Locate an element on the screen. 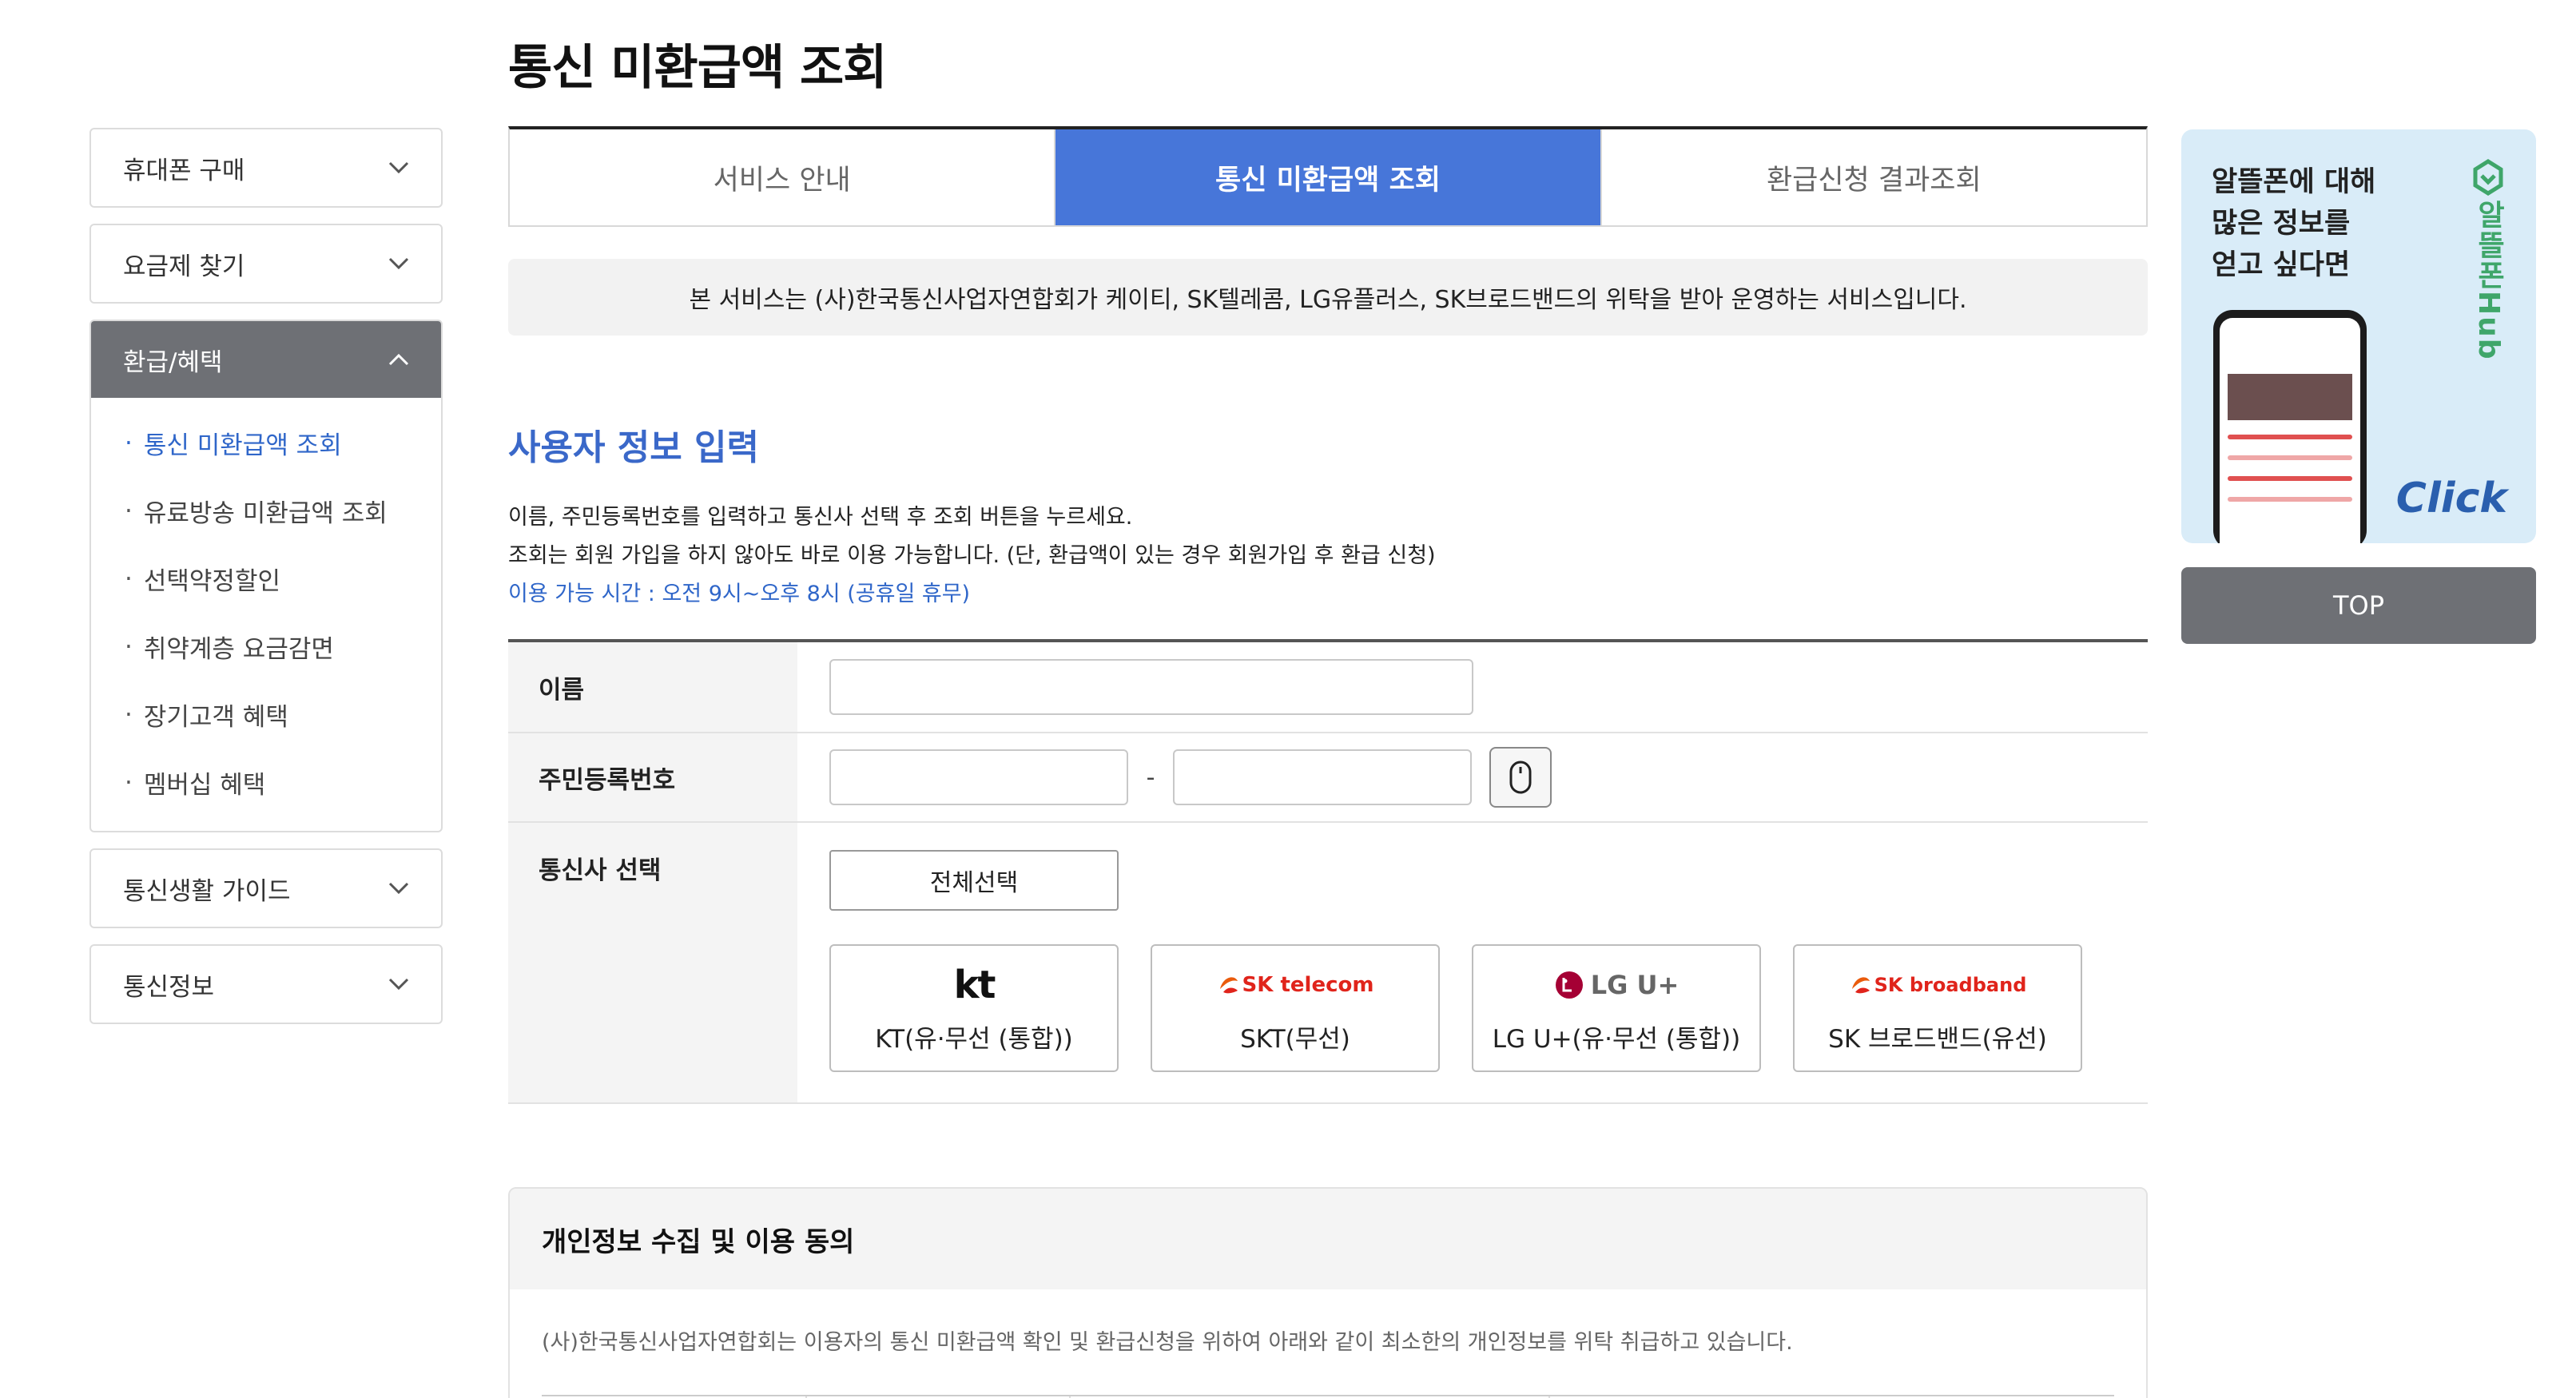 This screenshot has width=2576, height=1398. carrier-label: 통신사 선택 is located at coordinates (652, 962).